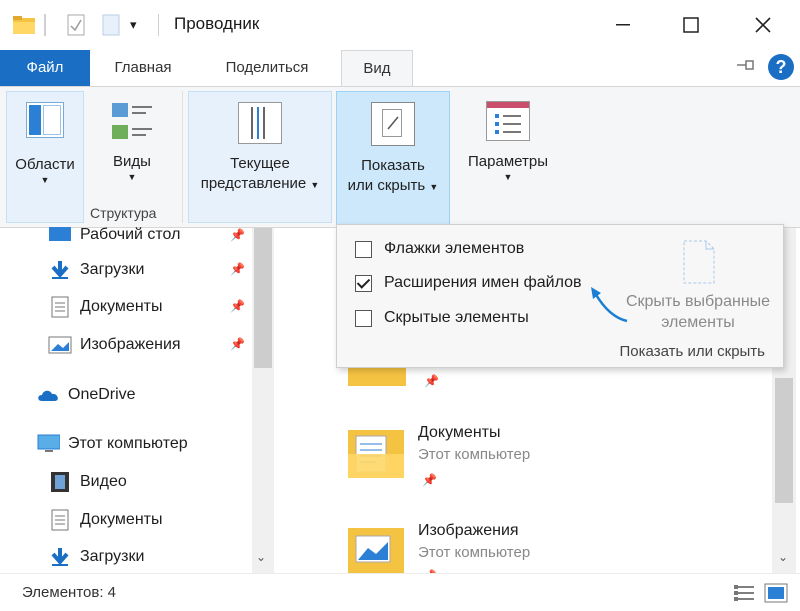 The image size is (800, 611). I want to click on current-view-label-line2: представление, so click(253, 183).